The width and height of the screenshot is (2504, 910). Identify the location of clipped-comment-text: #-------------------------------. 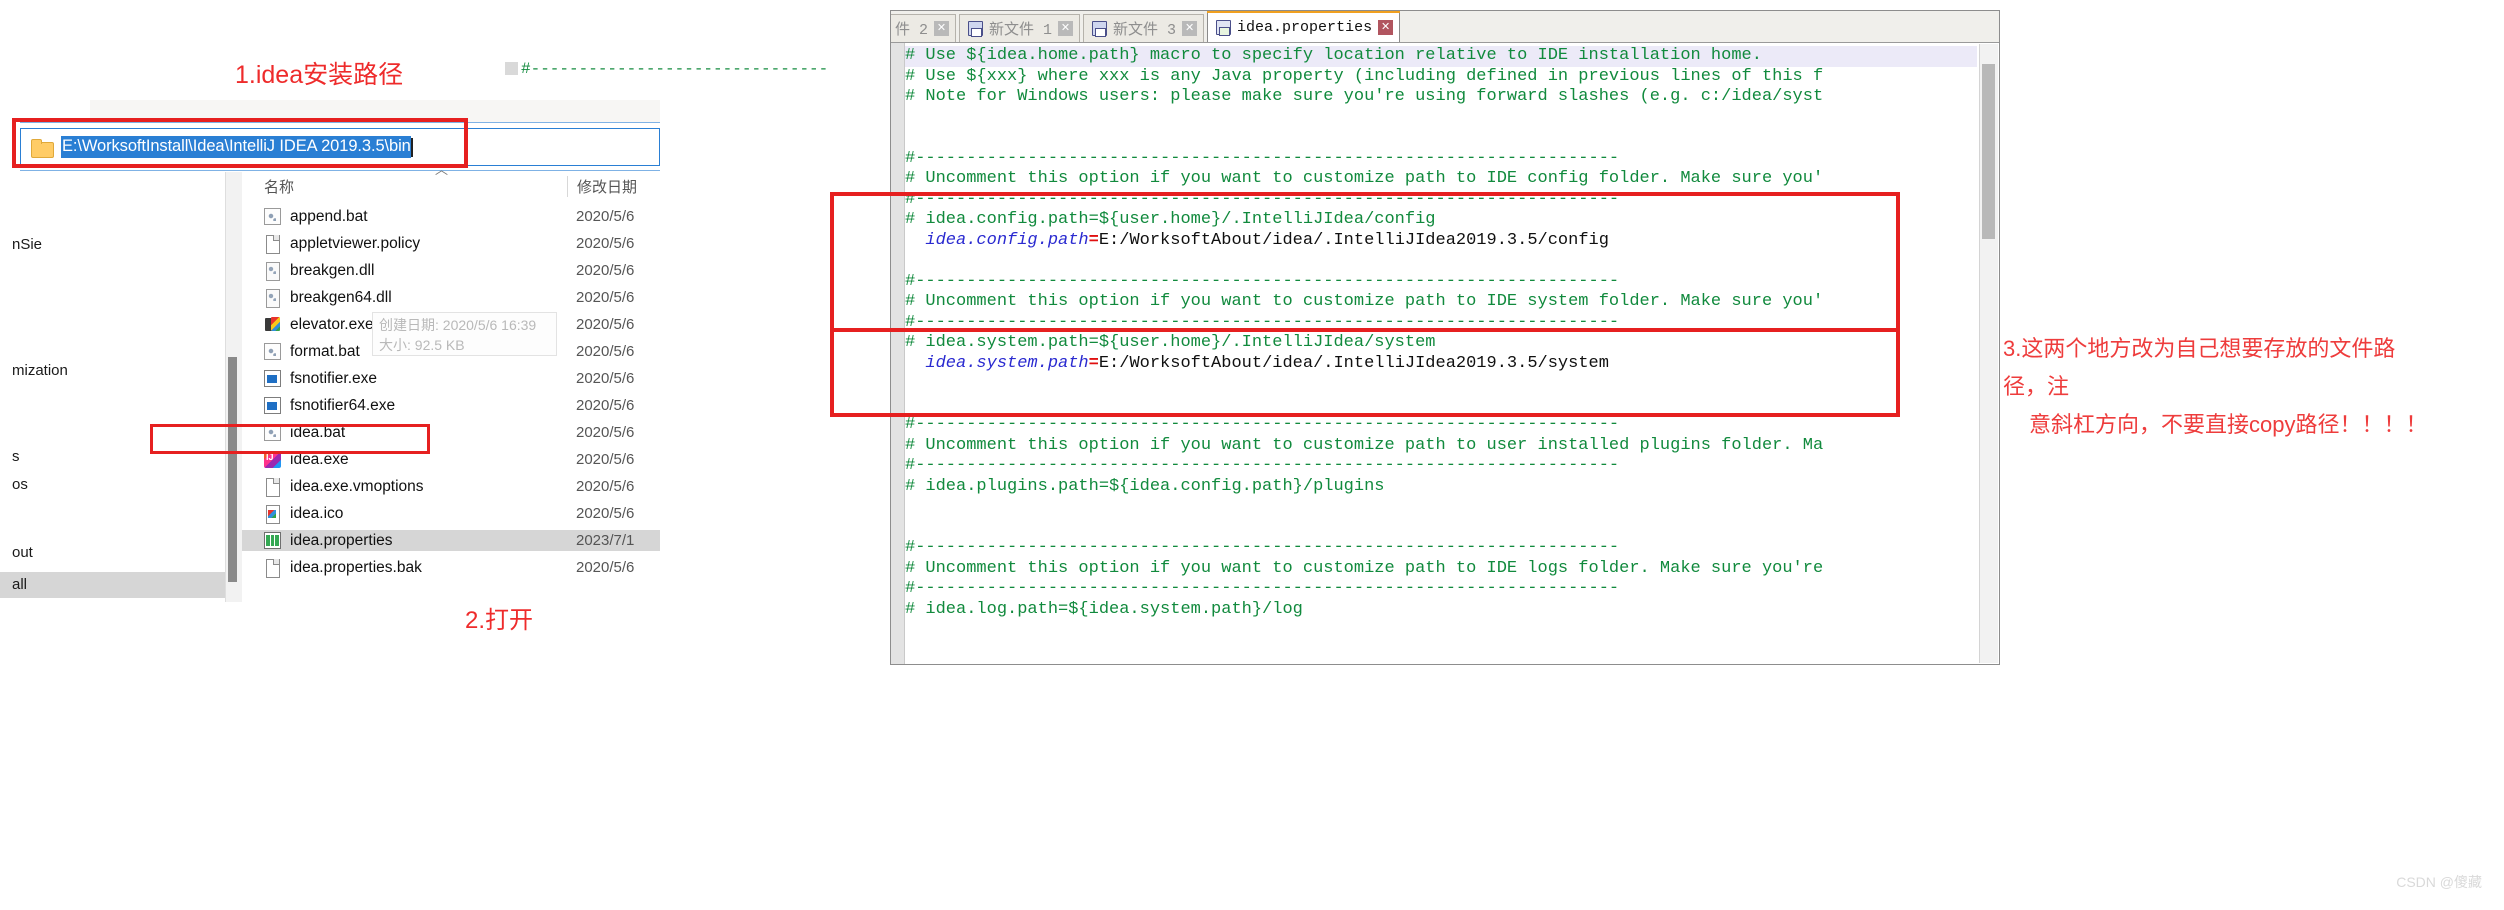
(675, 69).